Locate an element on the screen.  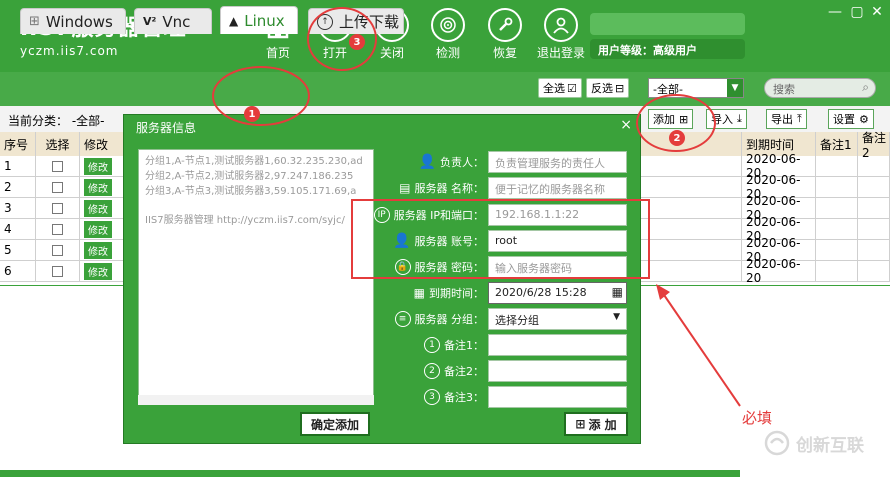
tab-vnc: V² Vnc is located at coordinates (173, 21).